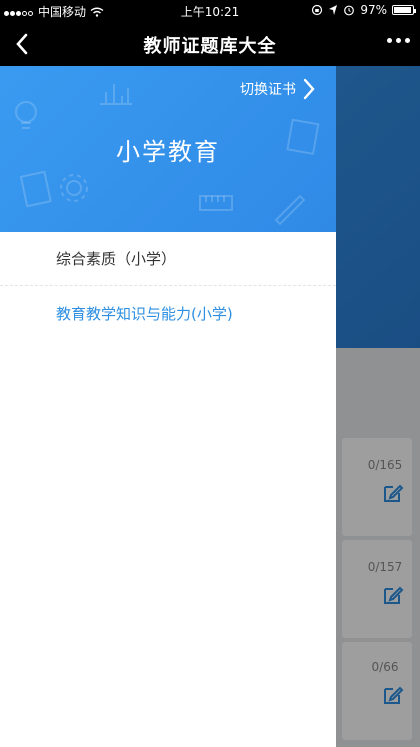  I want to click on lightbulb-icon, so click(26, 115).